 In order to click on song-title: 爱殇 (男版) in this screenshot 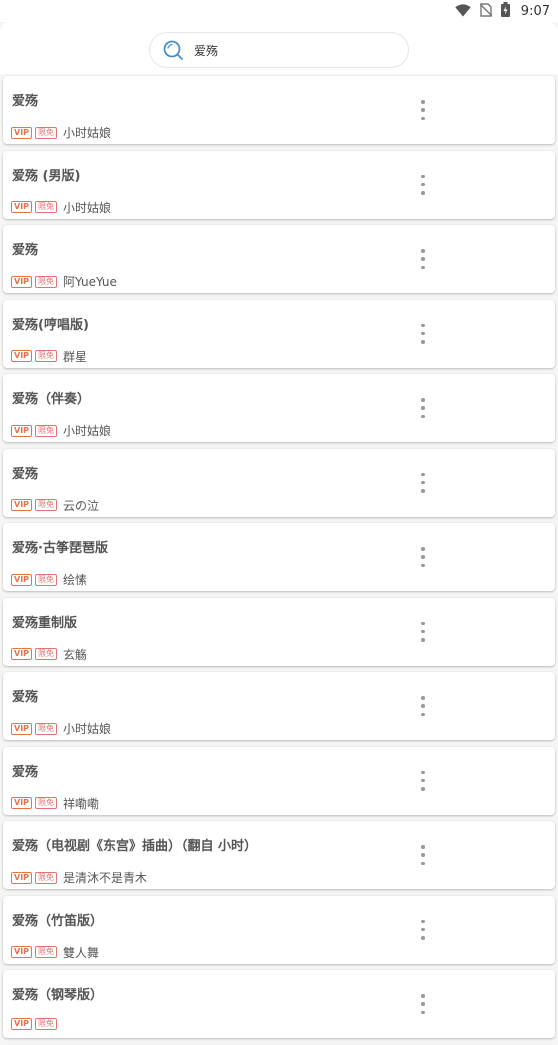, I will do `click(46, 176)`.